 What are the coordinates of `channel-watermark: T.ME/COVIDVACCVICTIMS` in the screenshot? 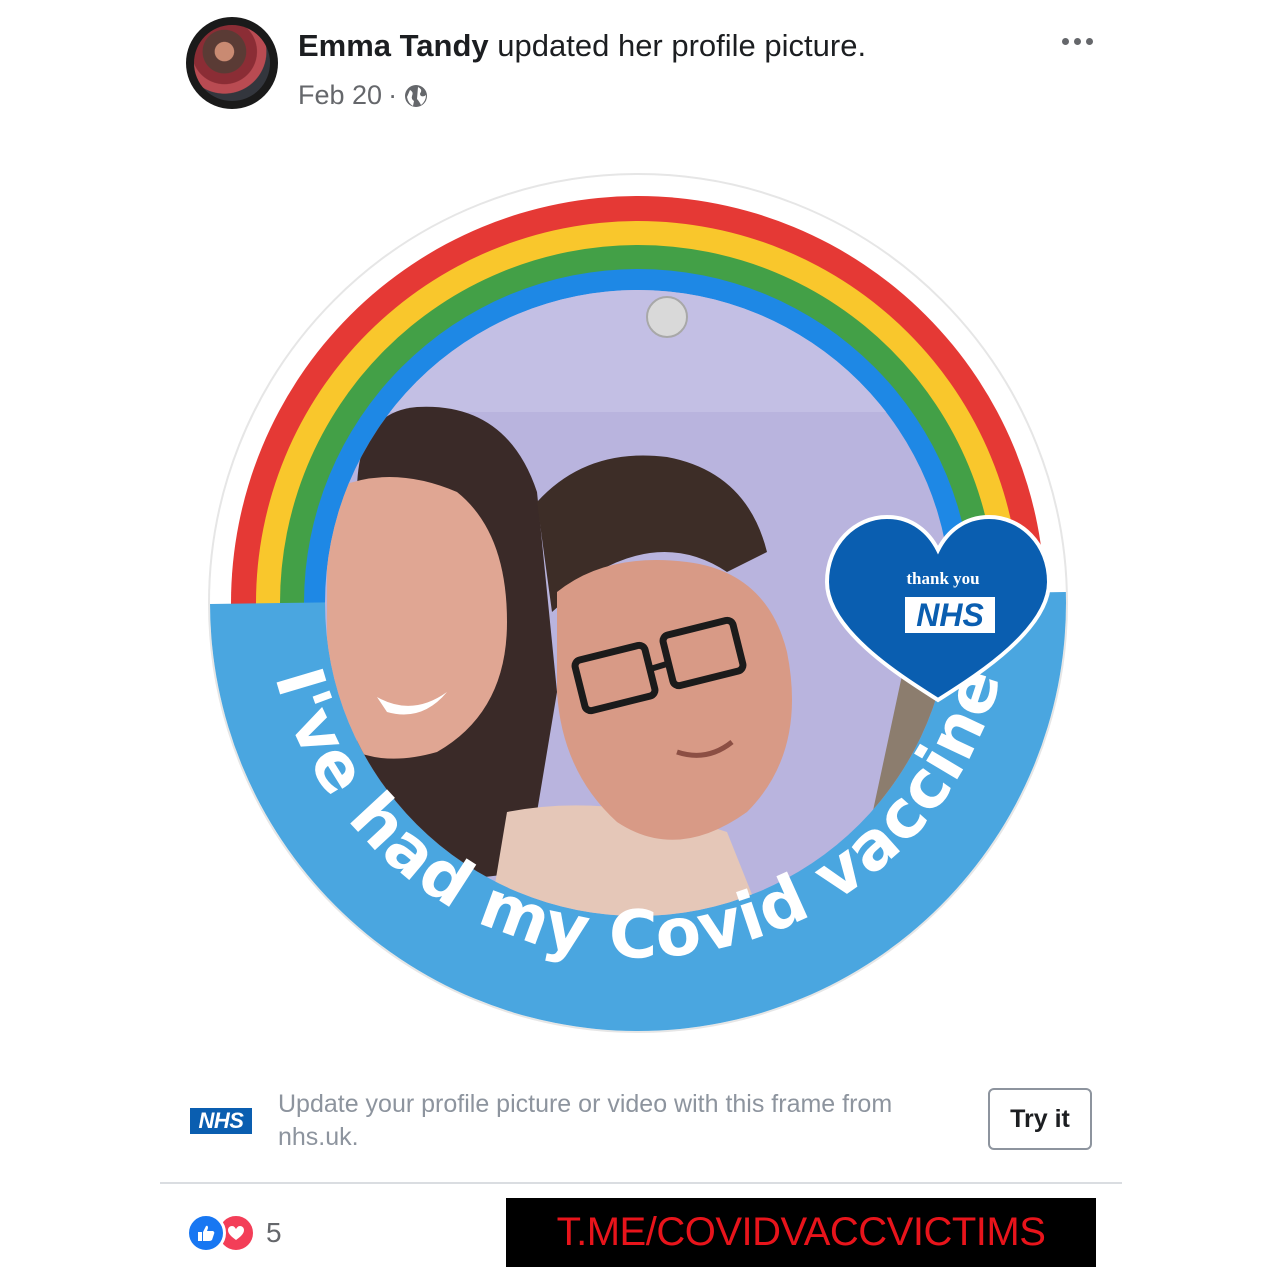 It's located at (801, 1232).